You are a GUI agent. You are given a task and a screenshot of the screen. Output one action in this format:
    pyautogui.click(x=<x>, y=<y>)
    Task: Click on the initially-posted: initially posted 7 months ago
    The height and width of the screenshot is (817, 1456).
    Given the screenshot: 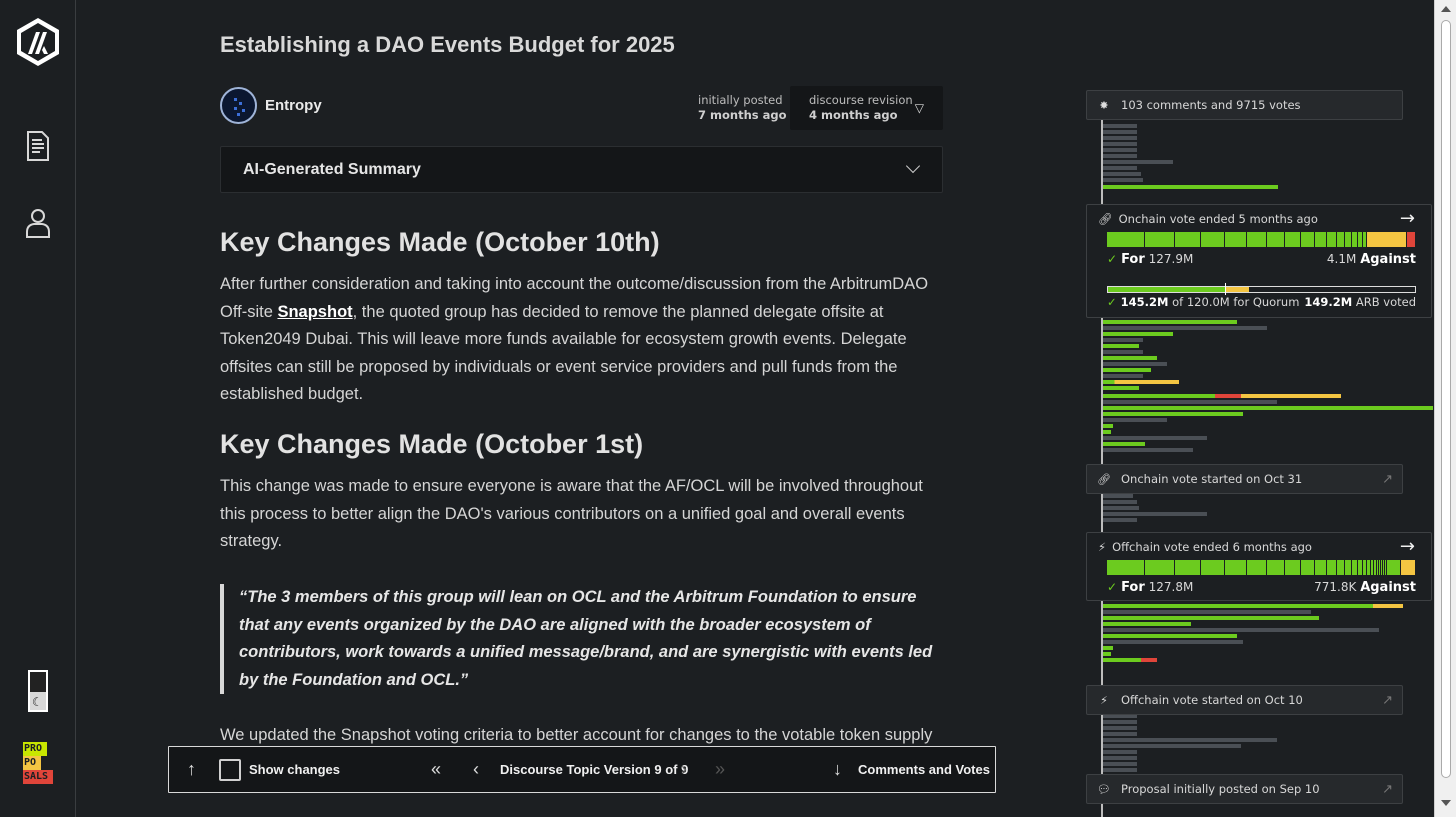 What is the action you would take?
    pyautogui.click(x=742, y=108)
    